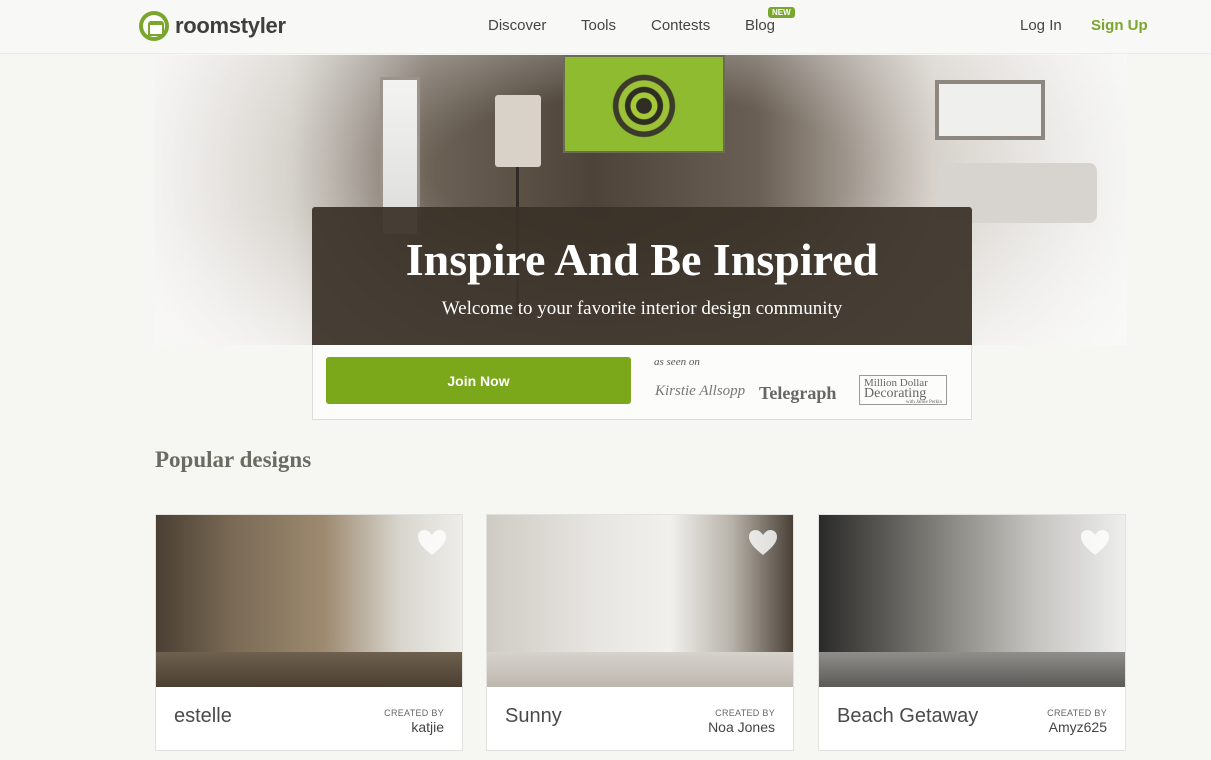 The width and height of the screenshot is (1211, 760). I want to click on nav-discover: Discover, so click(517, 25).